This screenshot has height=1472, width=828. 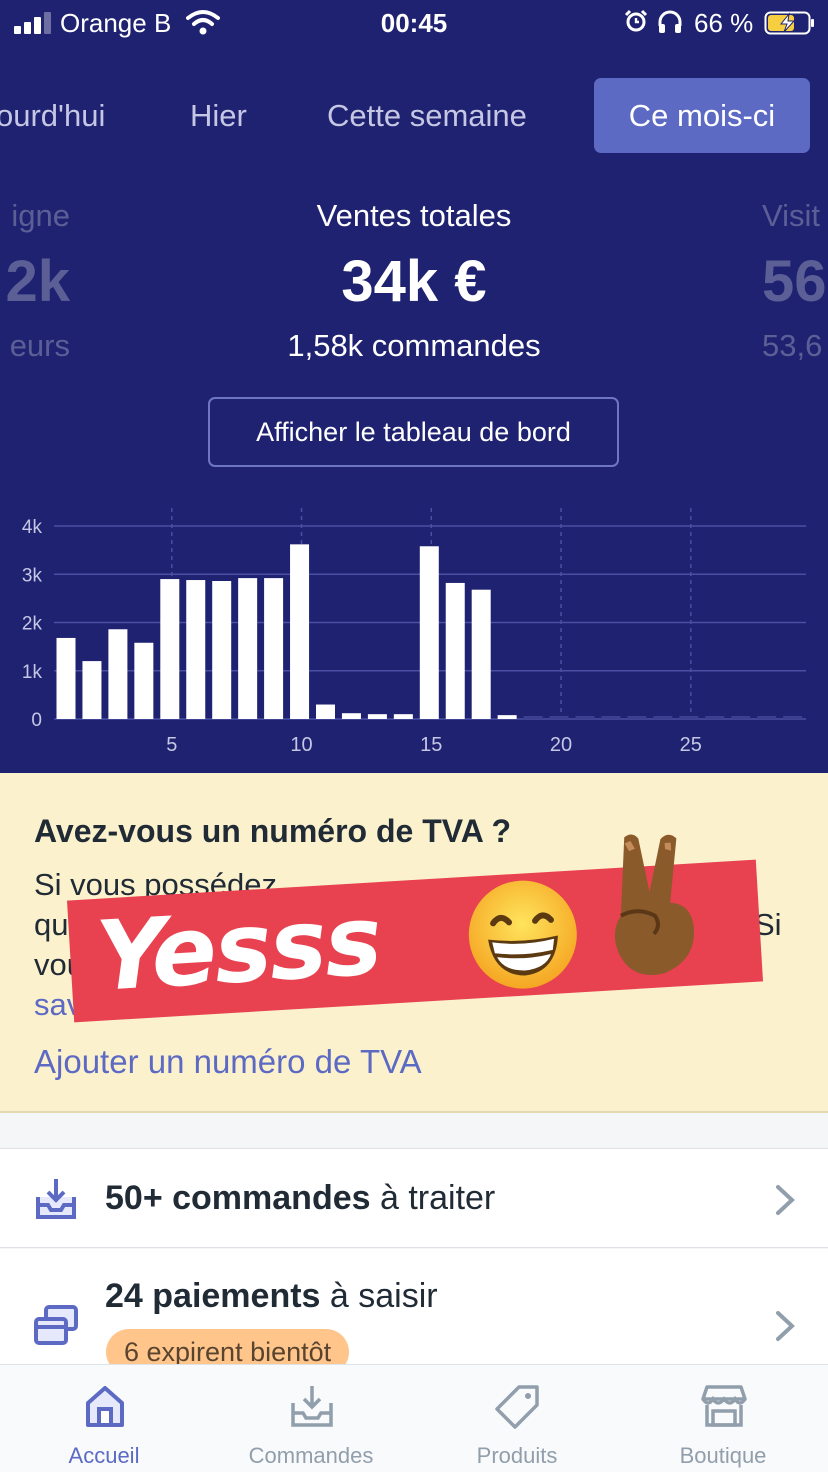 I want to click on banner-text-line: qu, so click(x=51, y=924).